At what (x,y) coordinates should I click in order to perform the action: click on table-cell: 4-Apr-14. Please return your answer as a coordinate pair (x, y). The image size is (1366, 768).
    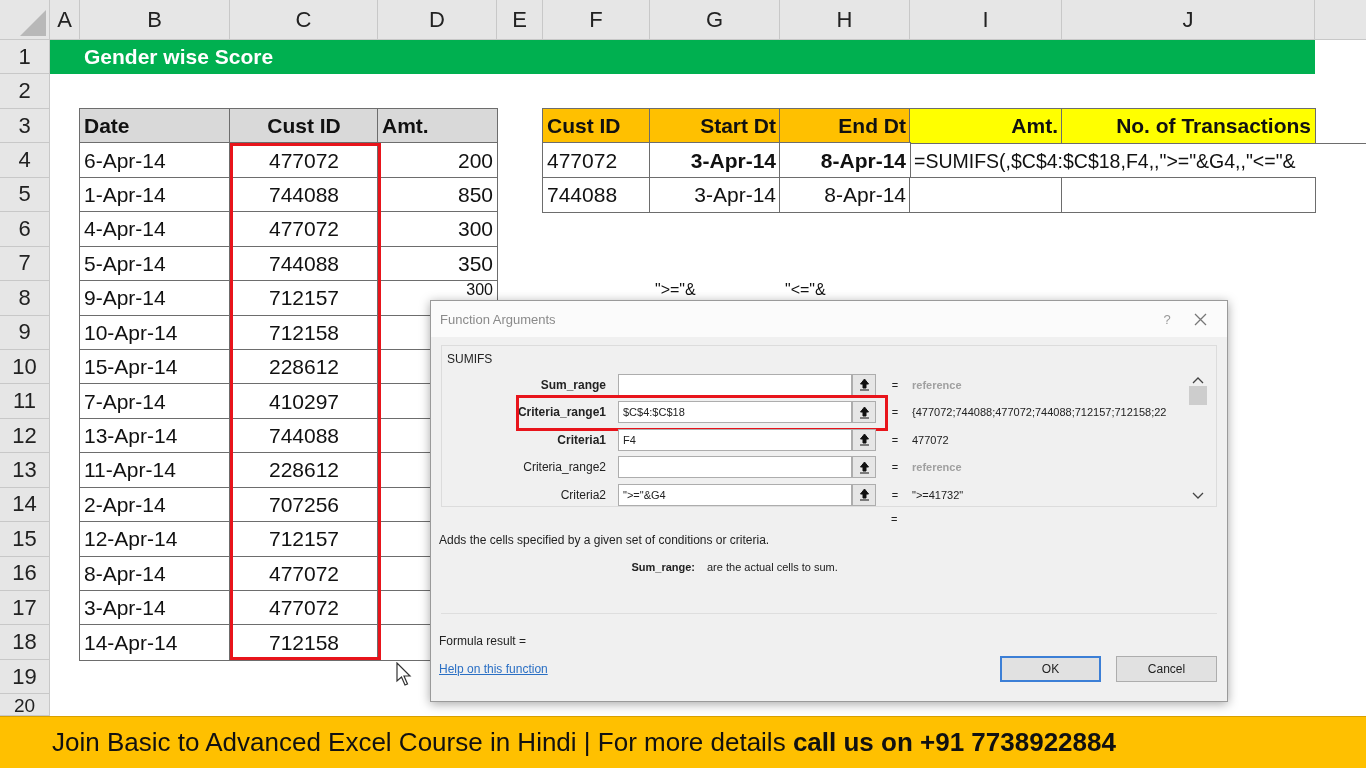
    Looking at the image, I should click on (155, 229).